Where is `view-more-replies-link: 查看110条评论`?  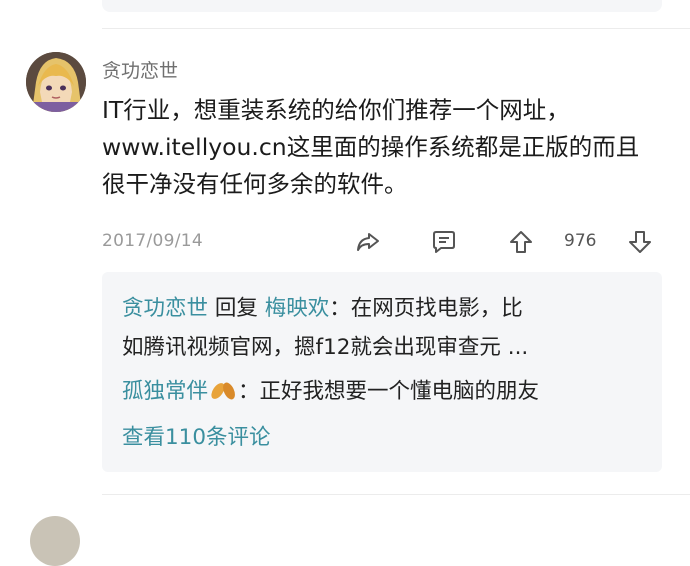
view-more-replies-link: 查看110条评论 is located at coordinates (196, 438).